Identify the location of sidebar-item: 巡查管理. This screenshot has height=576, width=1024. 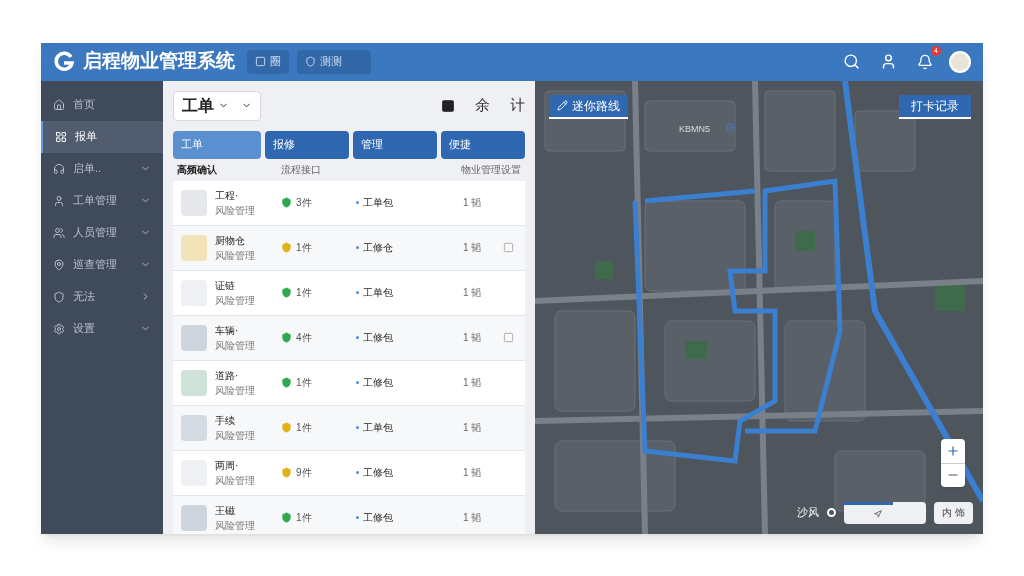
(102, 264).